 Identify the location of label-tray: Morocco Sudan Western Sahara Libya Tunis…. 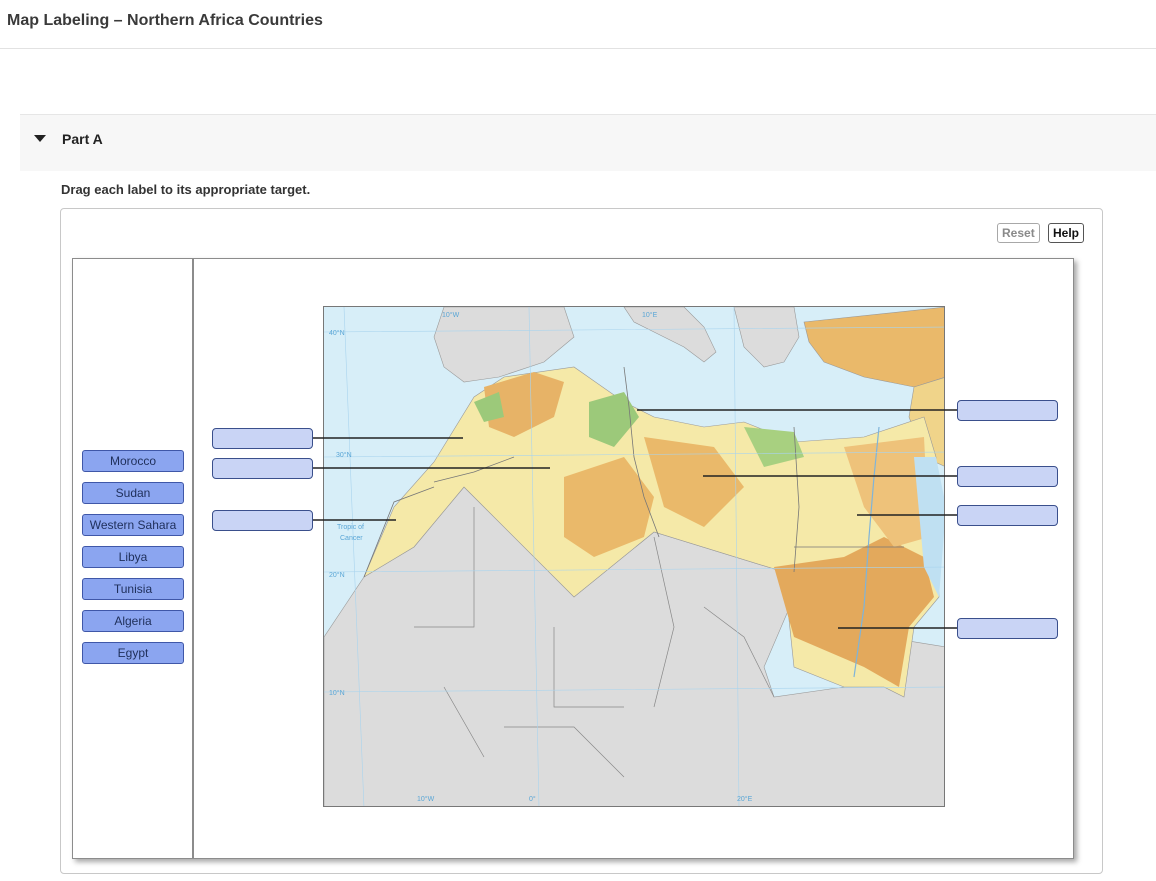
(133, 558).